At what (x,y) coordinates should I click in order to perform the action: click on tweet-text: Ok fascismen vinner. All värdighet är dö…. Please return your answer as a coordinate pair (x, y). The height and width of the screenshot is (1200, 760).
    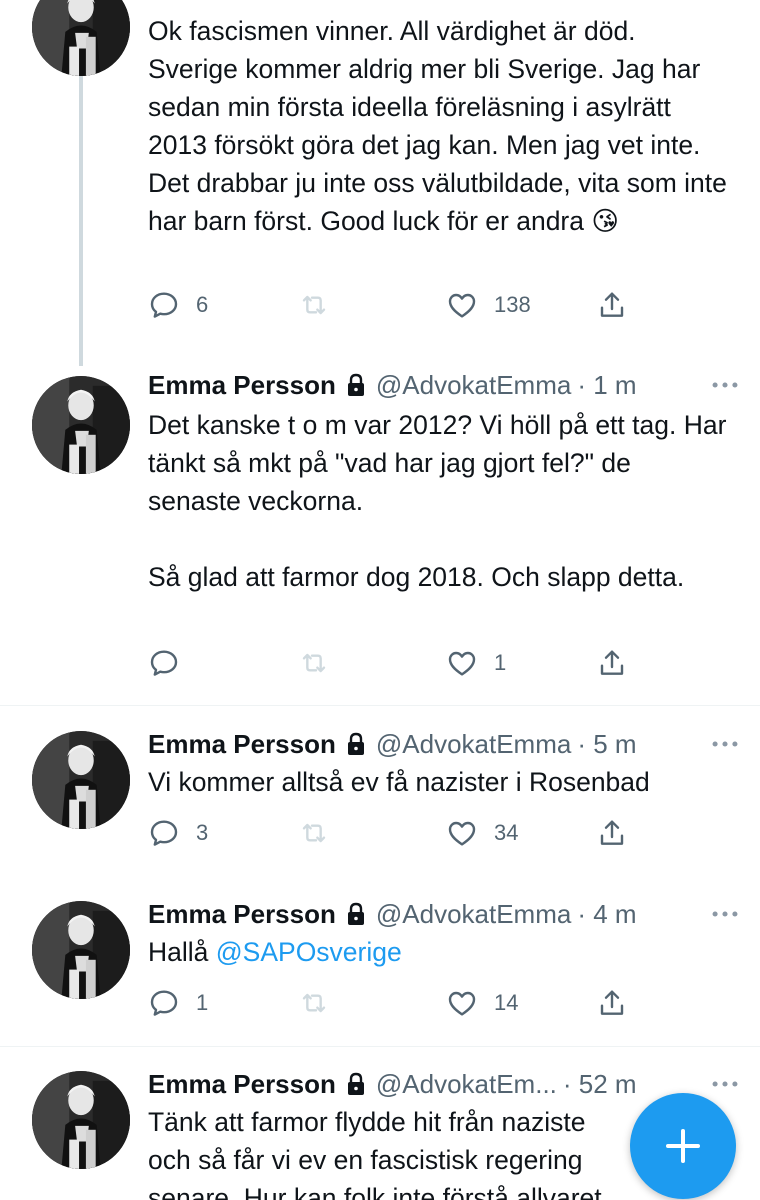
    Looking at the image, I should click on (441, 126).